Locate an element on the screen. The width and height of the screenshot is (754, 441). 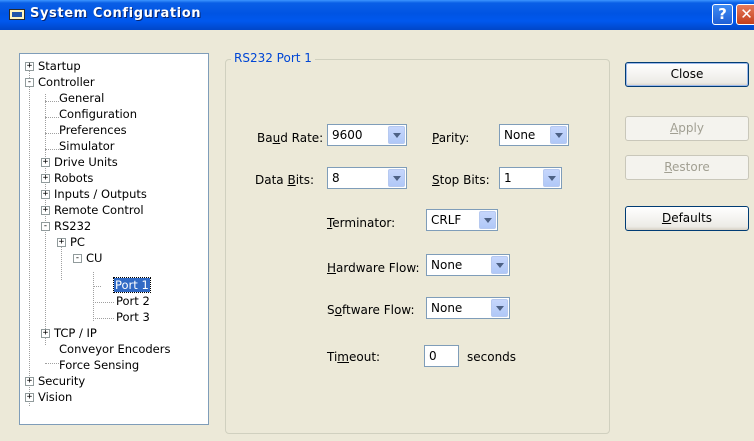
tree-item-label: Configuration is located at coordinates (98, 114).